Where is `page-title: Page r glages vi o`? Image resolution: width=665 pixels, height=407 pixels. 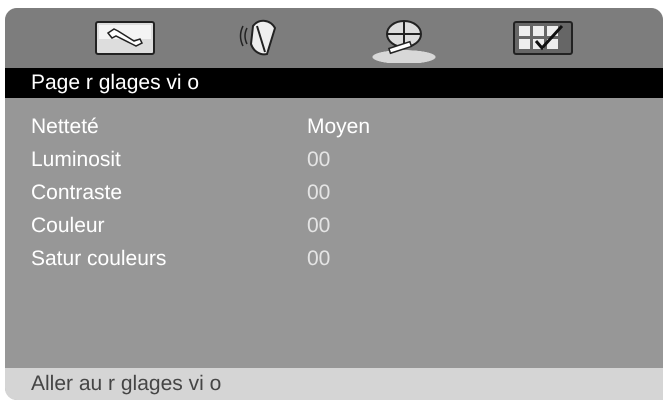
page-title: Page r glages vi o is located at coordinates (334, 83).